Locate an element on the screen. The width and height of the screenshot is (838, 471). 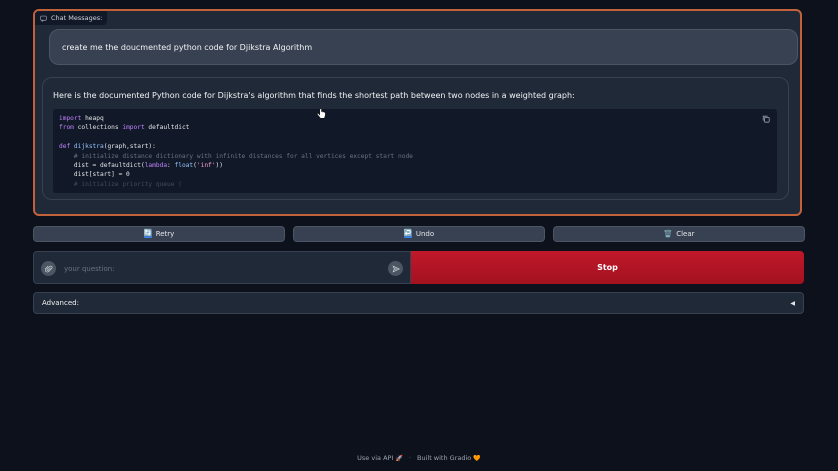
clear-button: 🗑️ Clear is located at coordinates (679, 234).